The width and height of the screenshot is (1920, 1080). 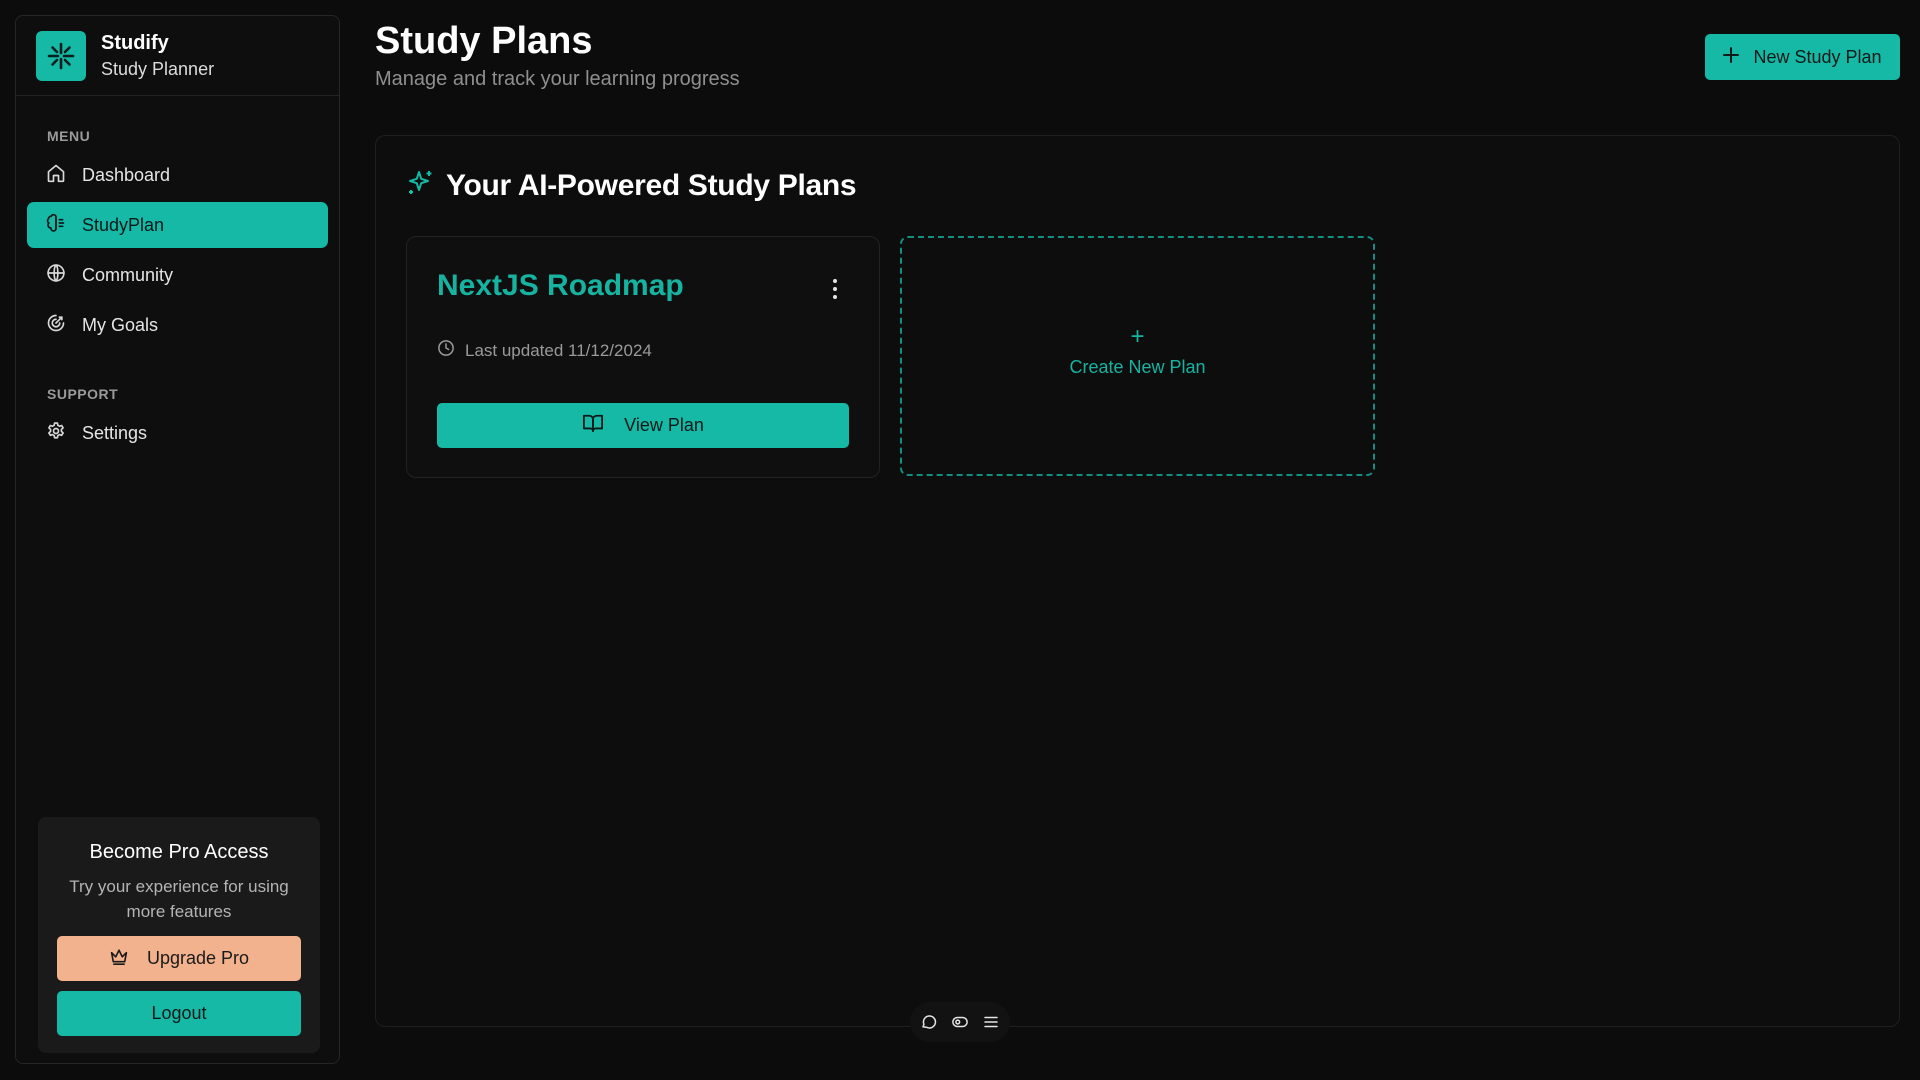 I want to click on brand: Studify Study Planner, so click(x=177, y=56).